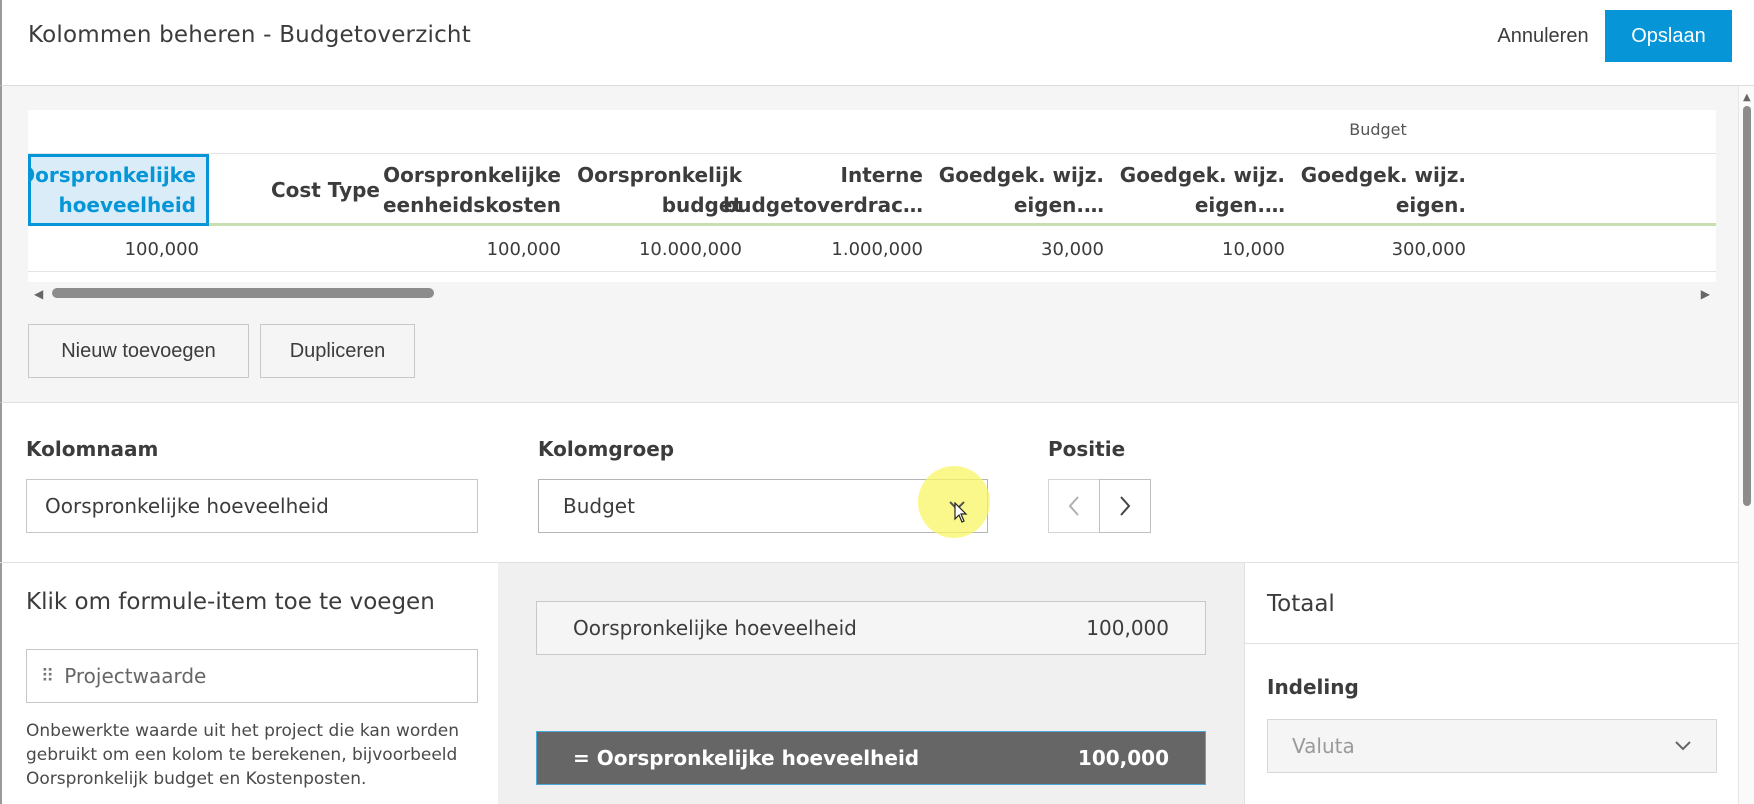 The height and width of the screenshot is (804, 1754). What do you see at coordinates (1430, 205) in the screenshot?
I see `column-header-line: eigen.` at bounding box center [1430, 205].